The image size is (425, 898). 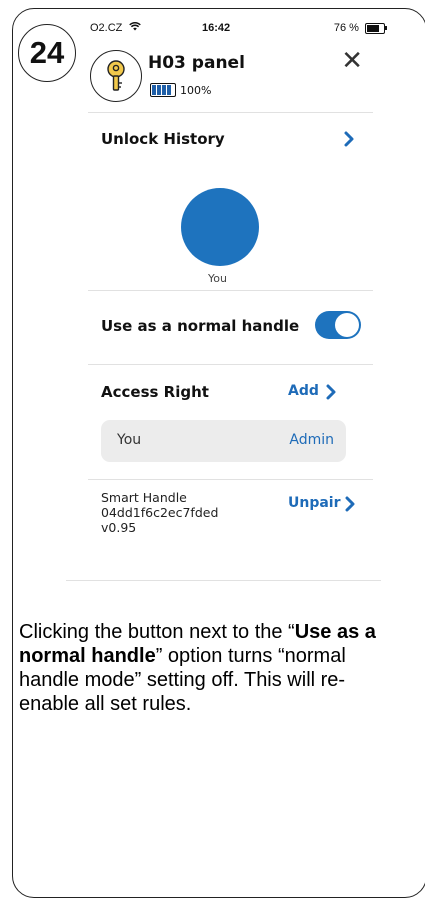 What do you see at coordinates (350, 504) in the screenshot?
I see `unpair-chevron-icon` at bounding box center [350, 504].